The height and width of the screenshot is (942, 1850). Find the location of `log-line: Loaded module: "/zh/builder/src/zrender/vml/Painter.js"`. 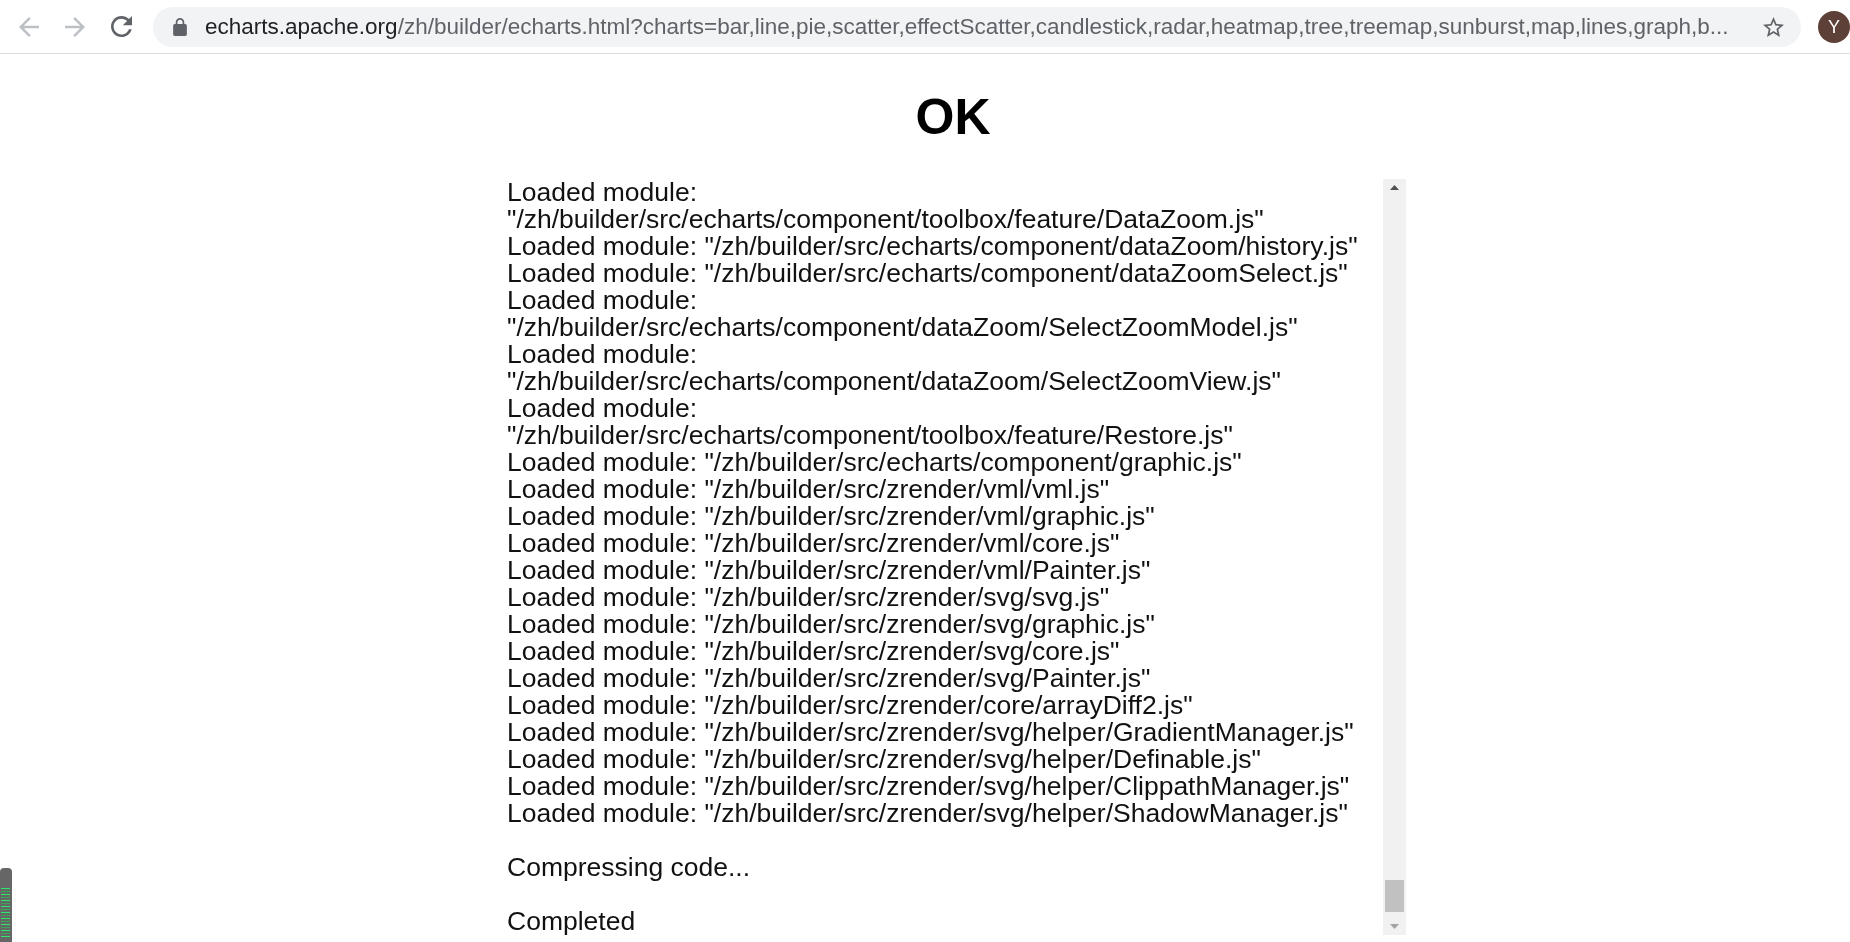

log-line: Loaded module: "/zh/builder/src/zrender/vml/Painter.js" is located at coordinates (829, 570).